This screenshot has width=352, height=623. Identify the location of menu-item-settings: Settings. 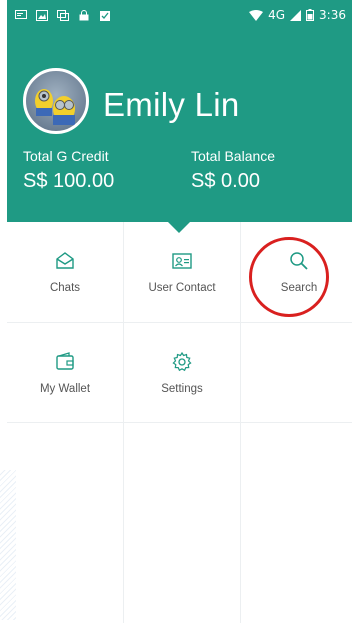
(182, 373).